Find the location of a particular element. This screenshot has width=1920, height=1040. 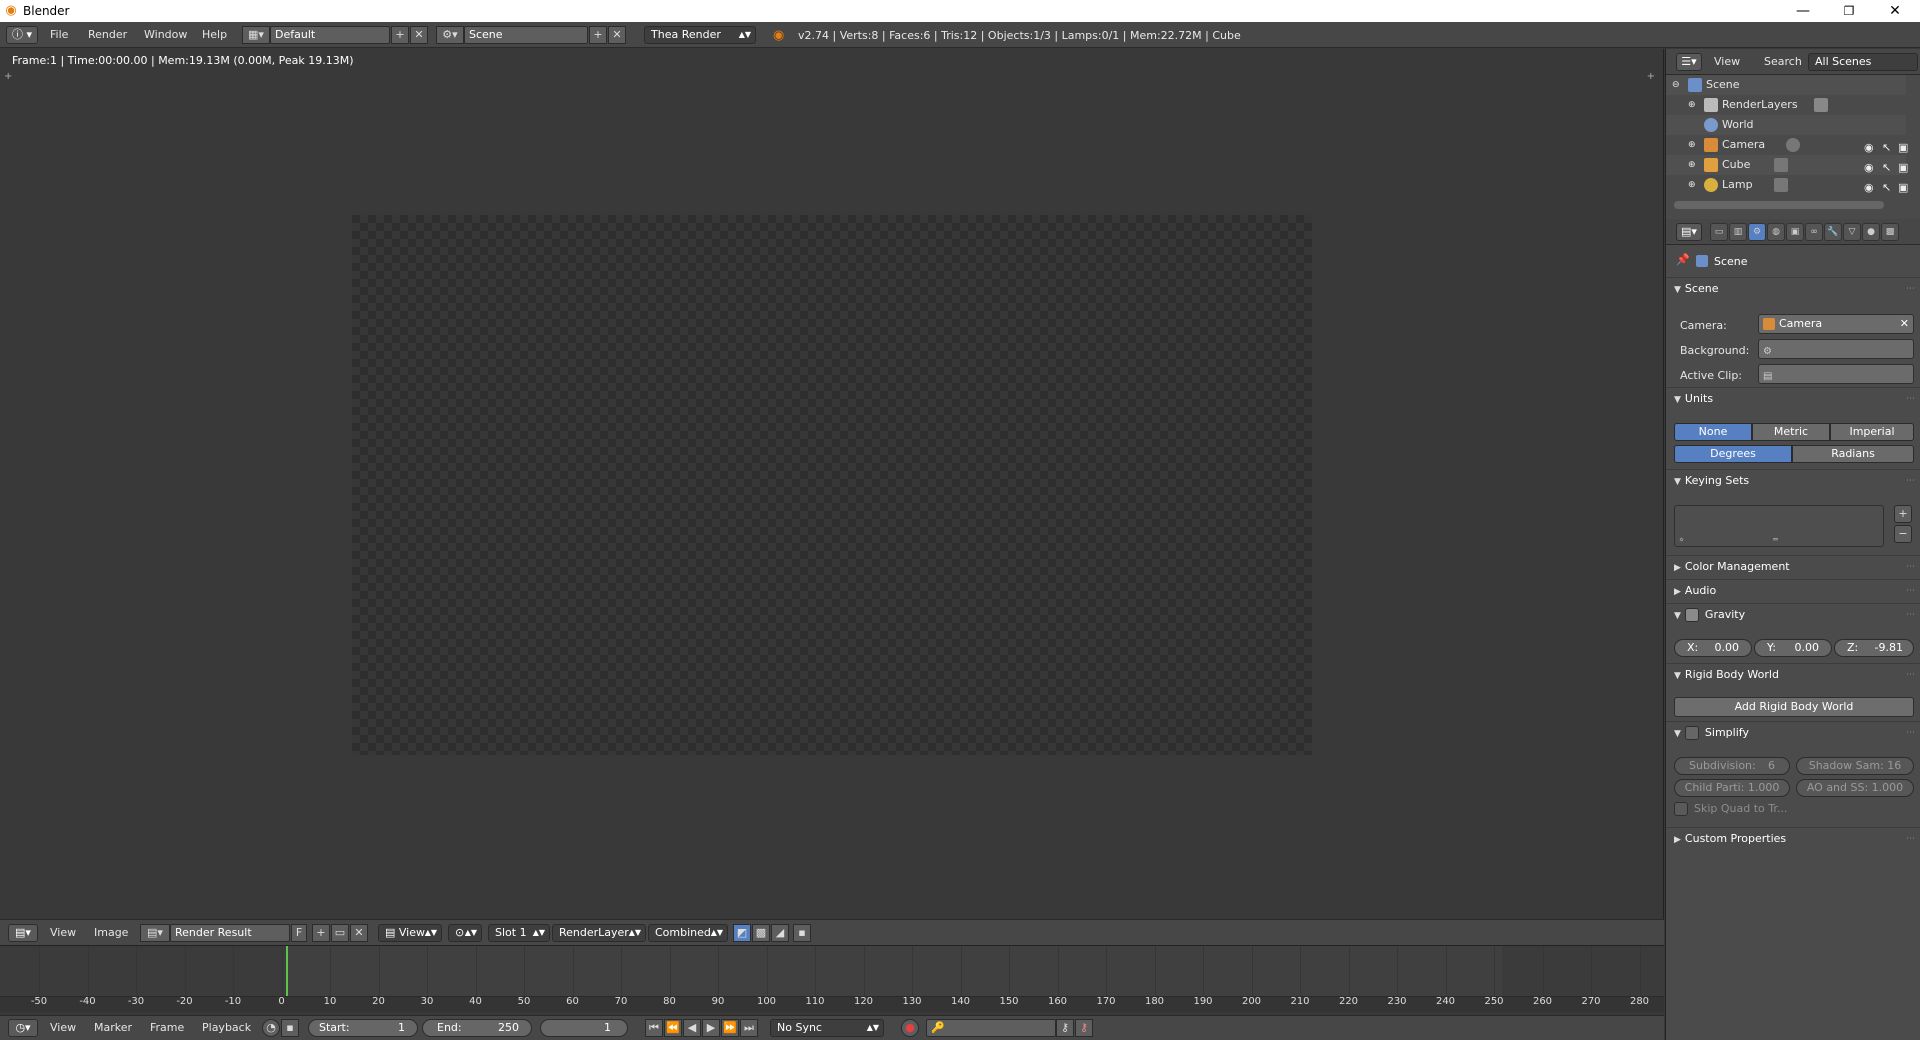

browse-image-button: ▤▾ is located at coordinates (155, 933).